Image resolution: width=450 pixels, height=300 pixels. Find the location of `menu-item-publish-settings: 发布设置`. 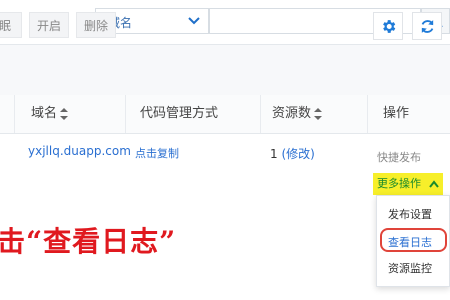

menu-item-publish-settings: 发布设置 is located at coordinates (413, 215).